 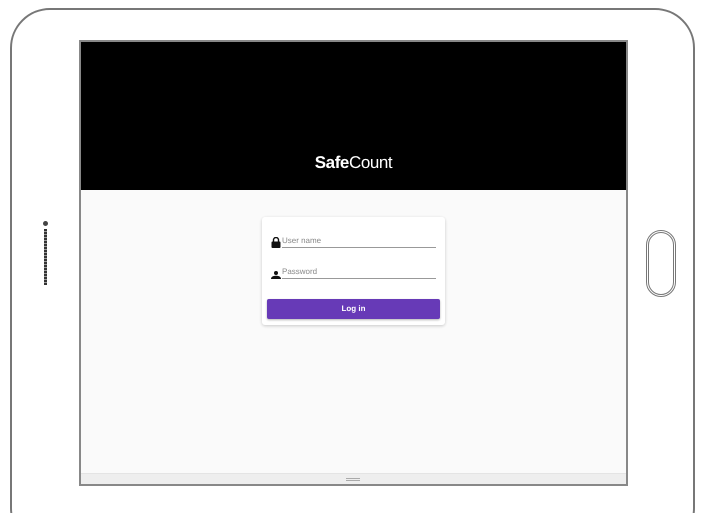 I want to click on login-button: Log in, so click(x=353, y=309).